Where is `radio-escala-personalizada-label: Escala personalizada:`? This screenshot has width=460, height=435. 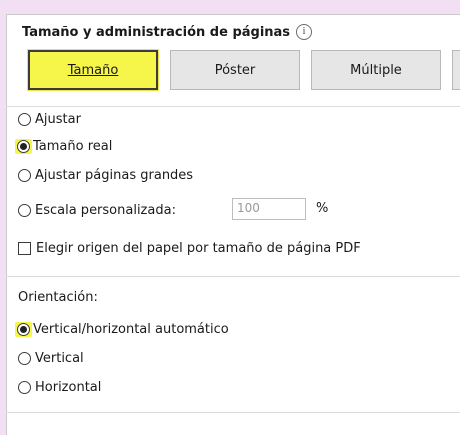 radio-escala-personalizada-label: Escala personalizada: is located at coordinates (105, 210).